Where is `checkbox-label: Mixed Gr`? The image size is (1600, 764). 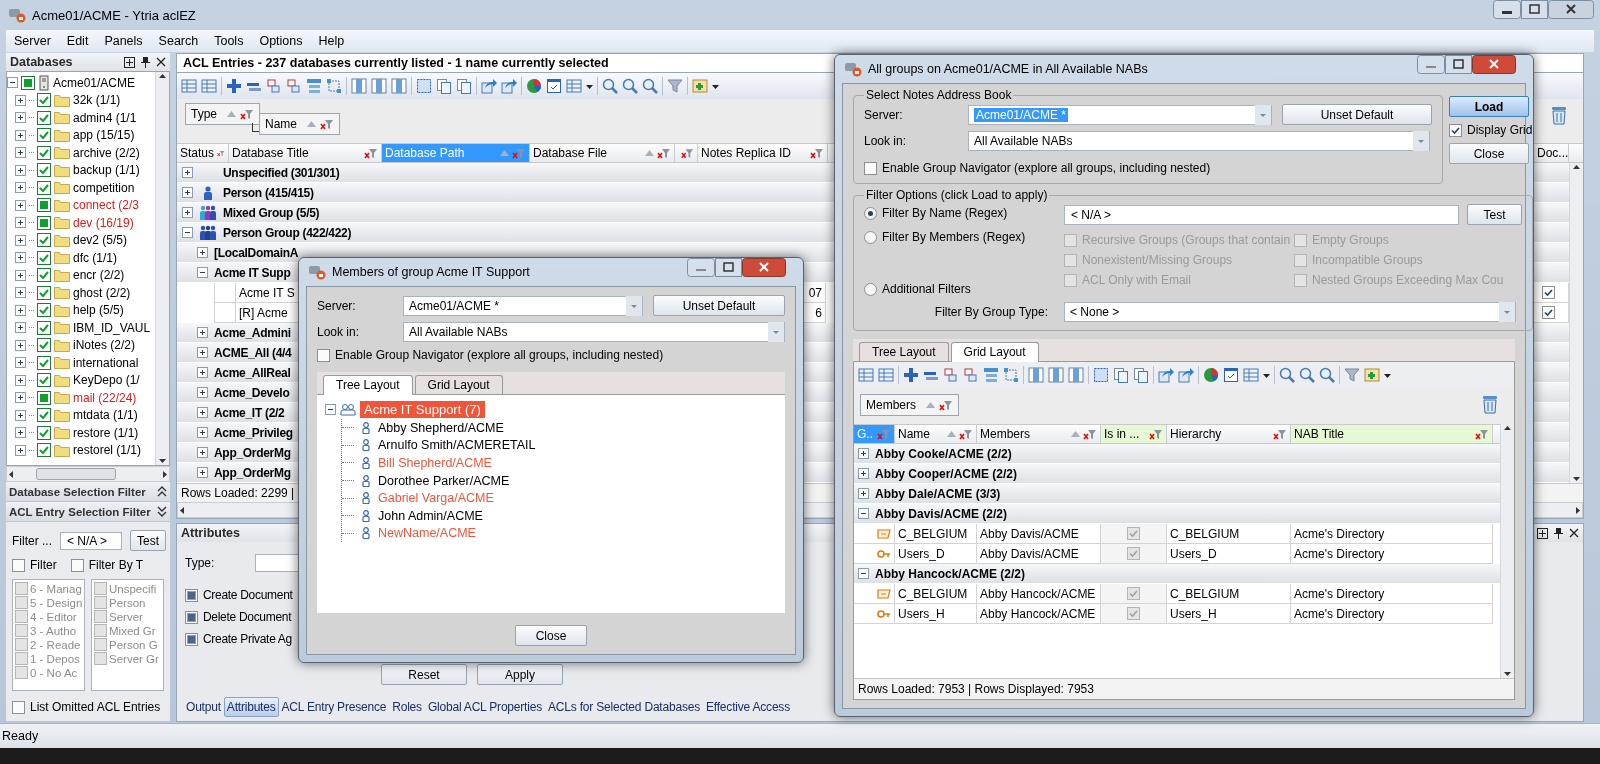
checkbox-label: Mixed Gr is located at coordinates (132, 630).